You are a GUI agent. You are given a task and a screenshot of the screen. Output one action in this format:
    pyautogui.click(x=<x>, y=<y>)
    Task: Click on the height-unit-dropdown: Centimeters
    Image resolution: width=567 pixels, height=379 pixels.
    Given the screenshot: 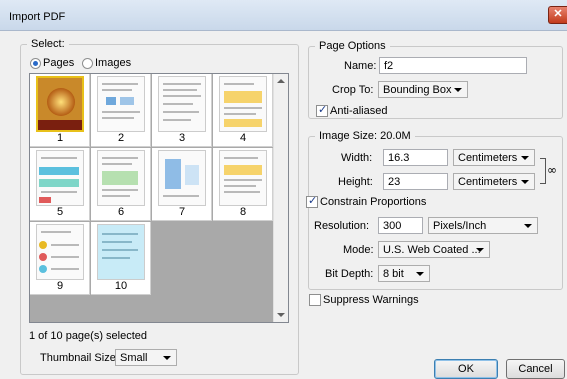 What is the action you would take?
    pyautogui.click(x=494, y=181)
    